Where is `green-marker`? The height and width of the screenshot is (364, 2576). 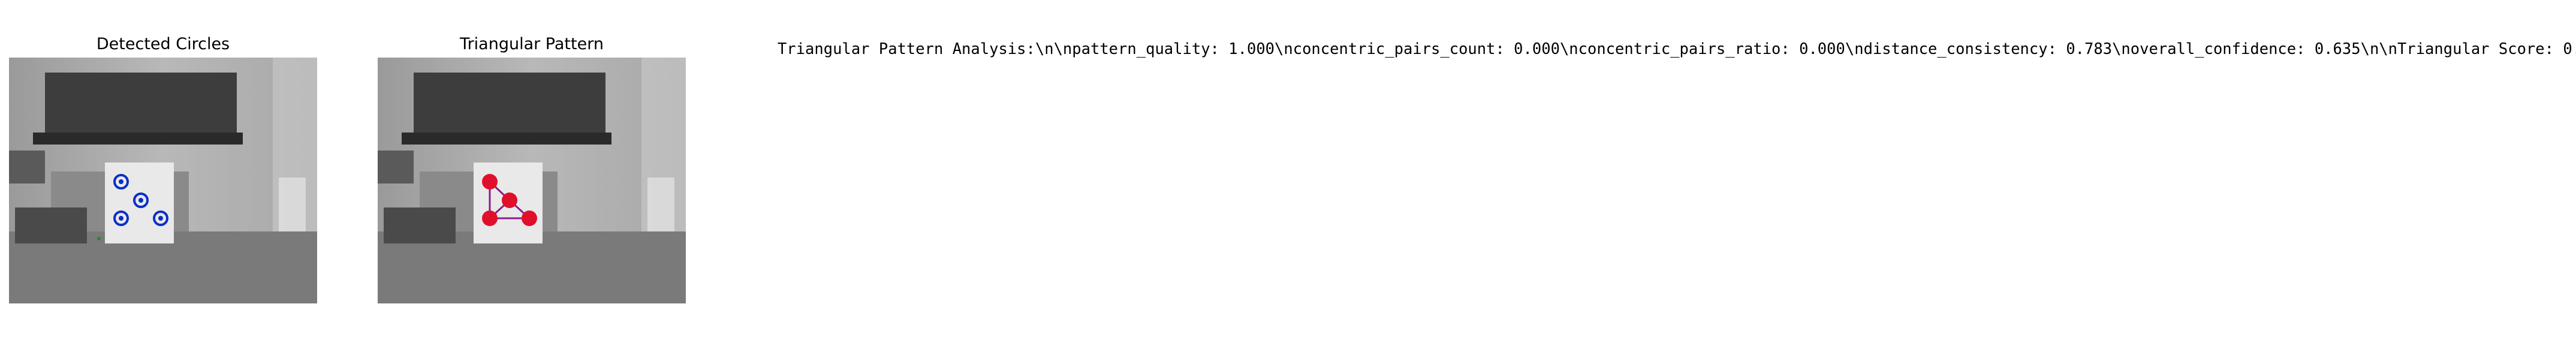
green-marker is located at coordinates (99, 238).